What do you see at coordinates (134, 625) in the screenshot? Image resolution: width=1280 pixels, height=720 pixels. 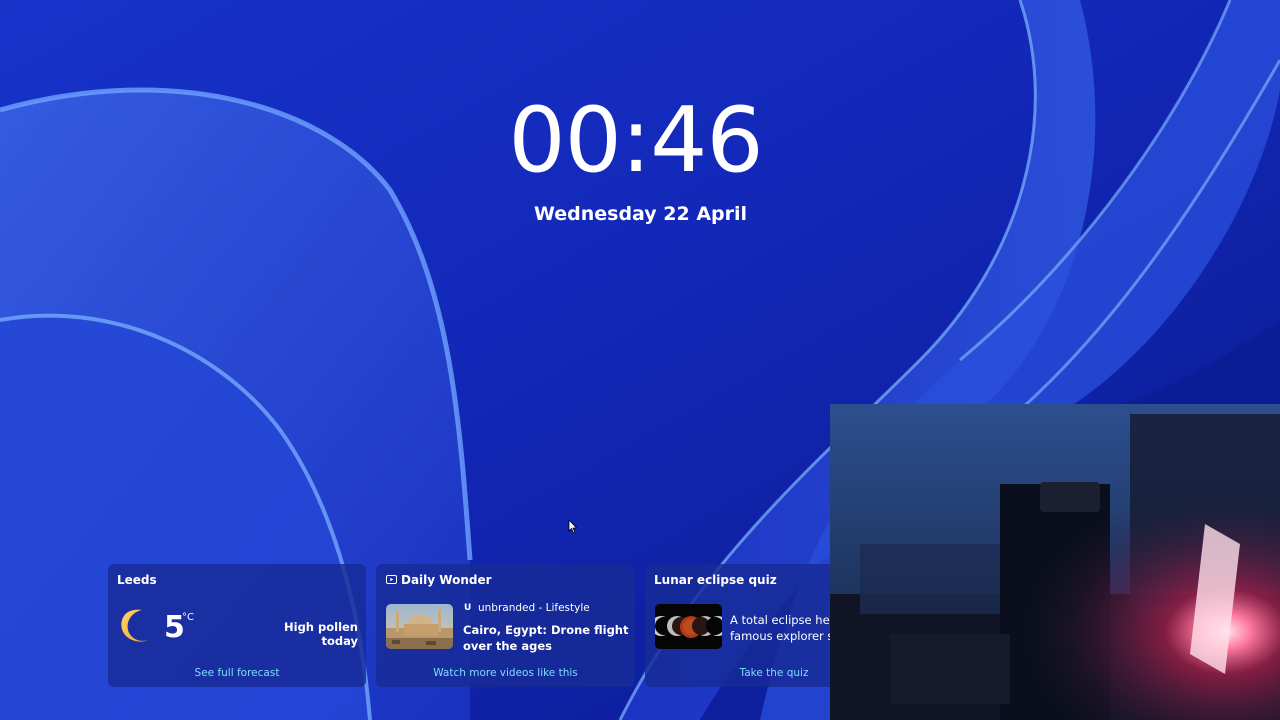 I see `moon-icon` at bounding box center [134, 625].